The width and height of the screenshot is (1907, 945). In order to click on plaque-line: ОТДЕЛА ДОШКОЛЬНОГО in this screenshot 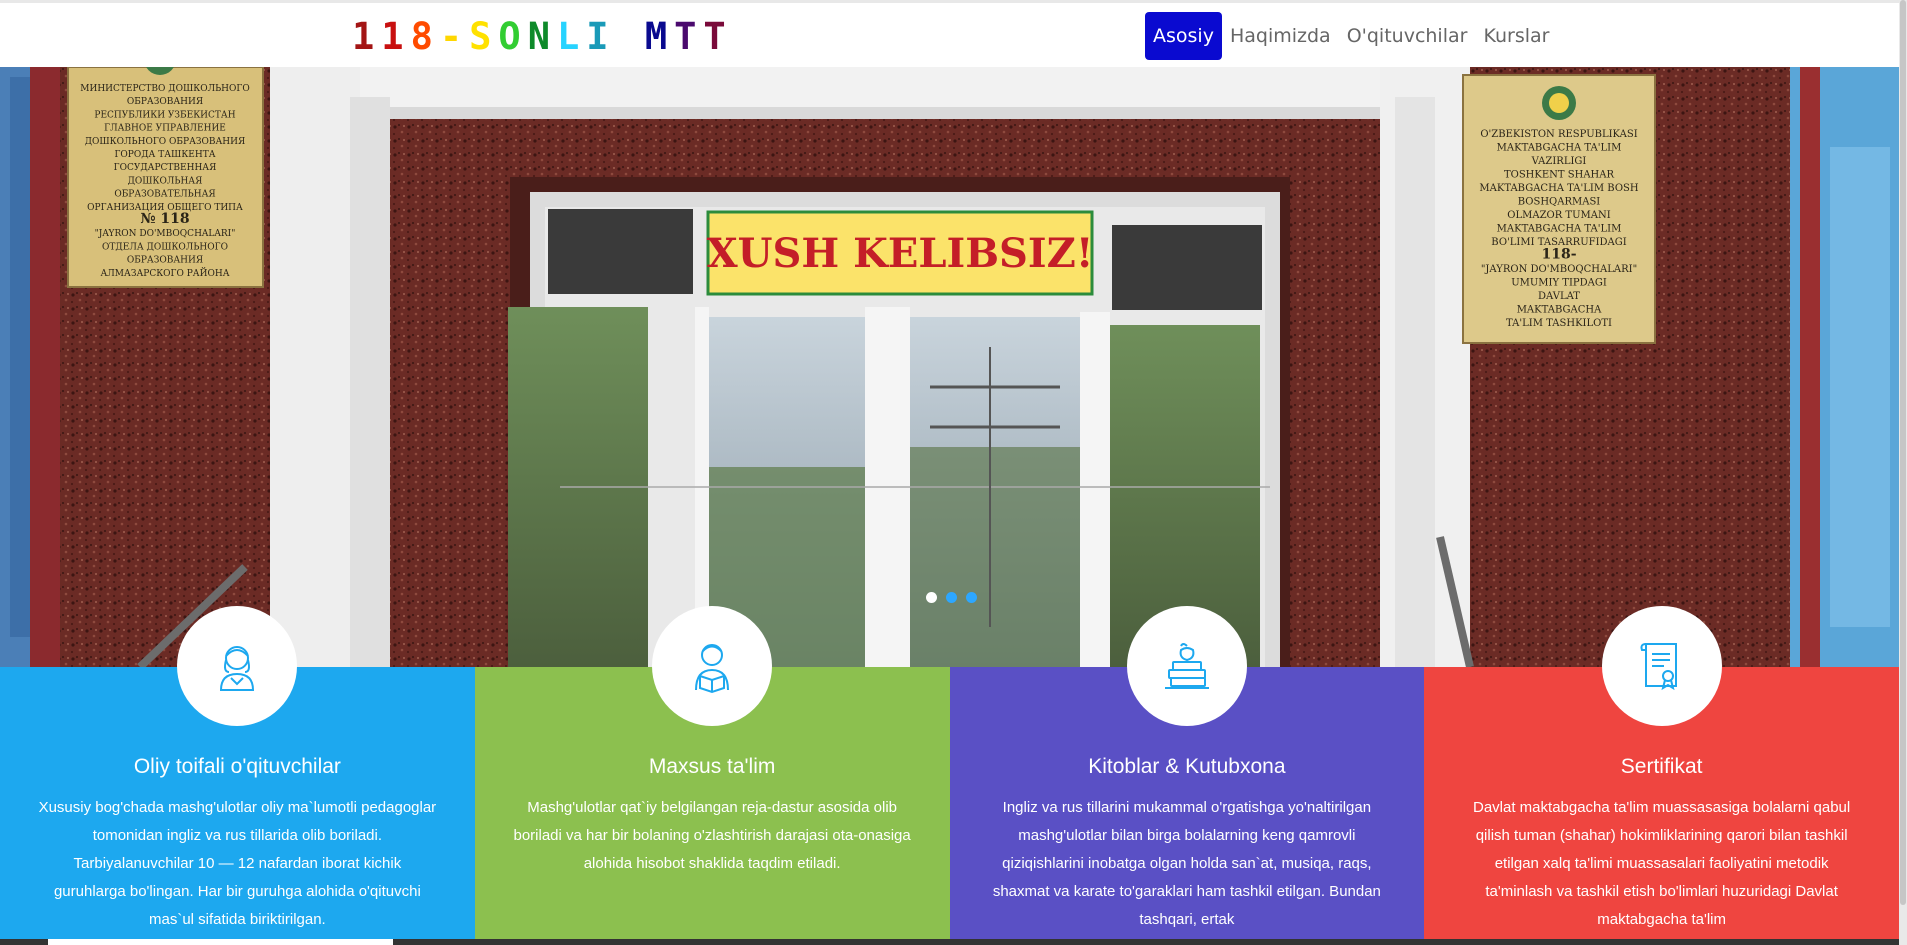, I will do `click(165, 247)`.